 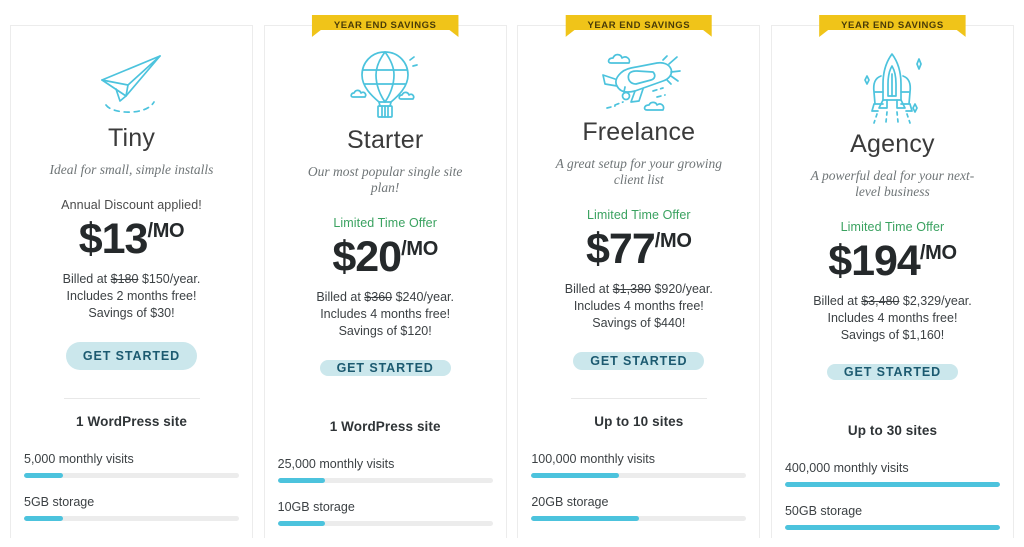 I want to click on meter-label: 5,000 monthly visits, so click(x=79, y=459).